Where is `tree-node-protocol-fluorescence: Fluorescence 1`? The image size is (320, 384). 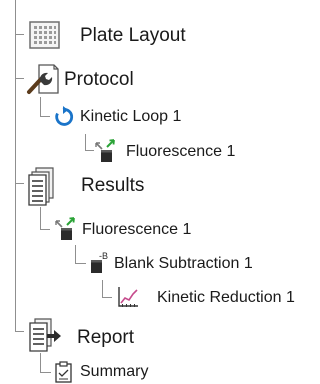
tree-node-protocol-fluorescence: Fluorescence 1 is located at coordinates (184, 151).